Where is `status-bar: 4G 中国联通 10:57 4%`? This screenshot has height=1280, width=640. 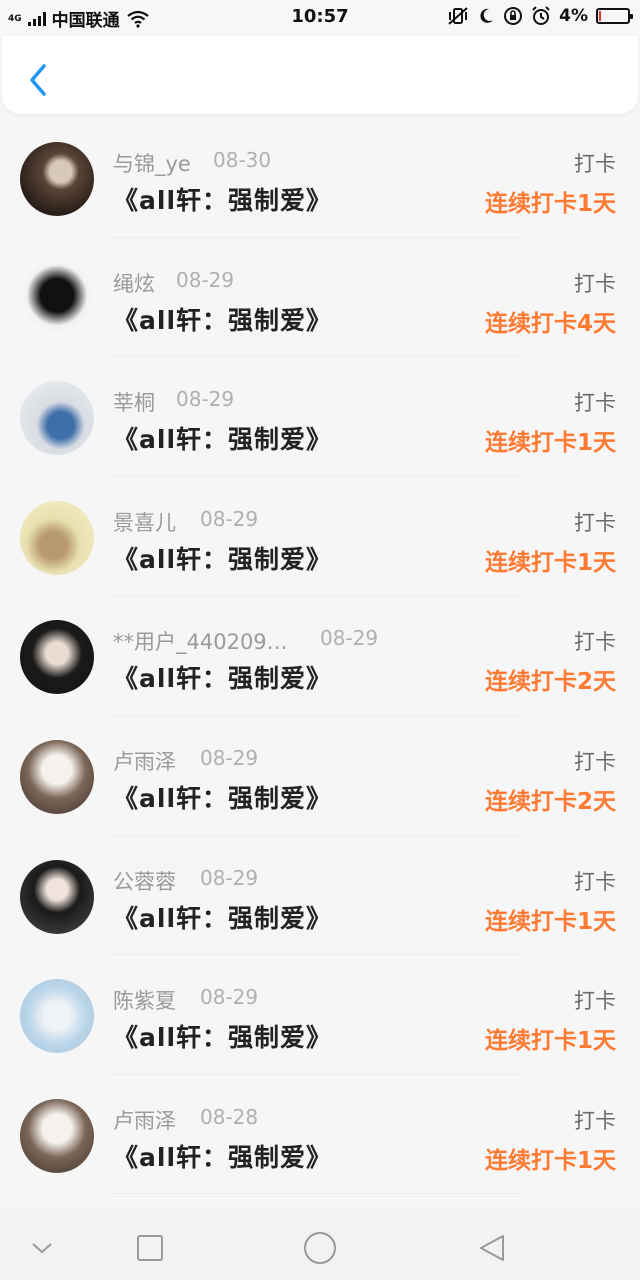 status-bar: 4G 中国联通 10:57 4% is located at coordinates (320, 17).